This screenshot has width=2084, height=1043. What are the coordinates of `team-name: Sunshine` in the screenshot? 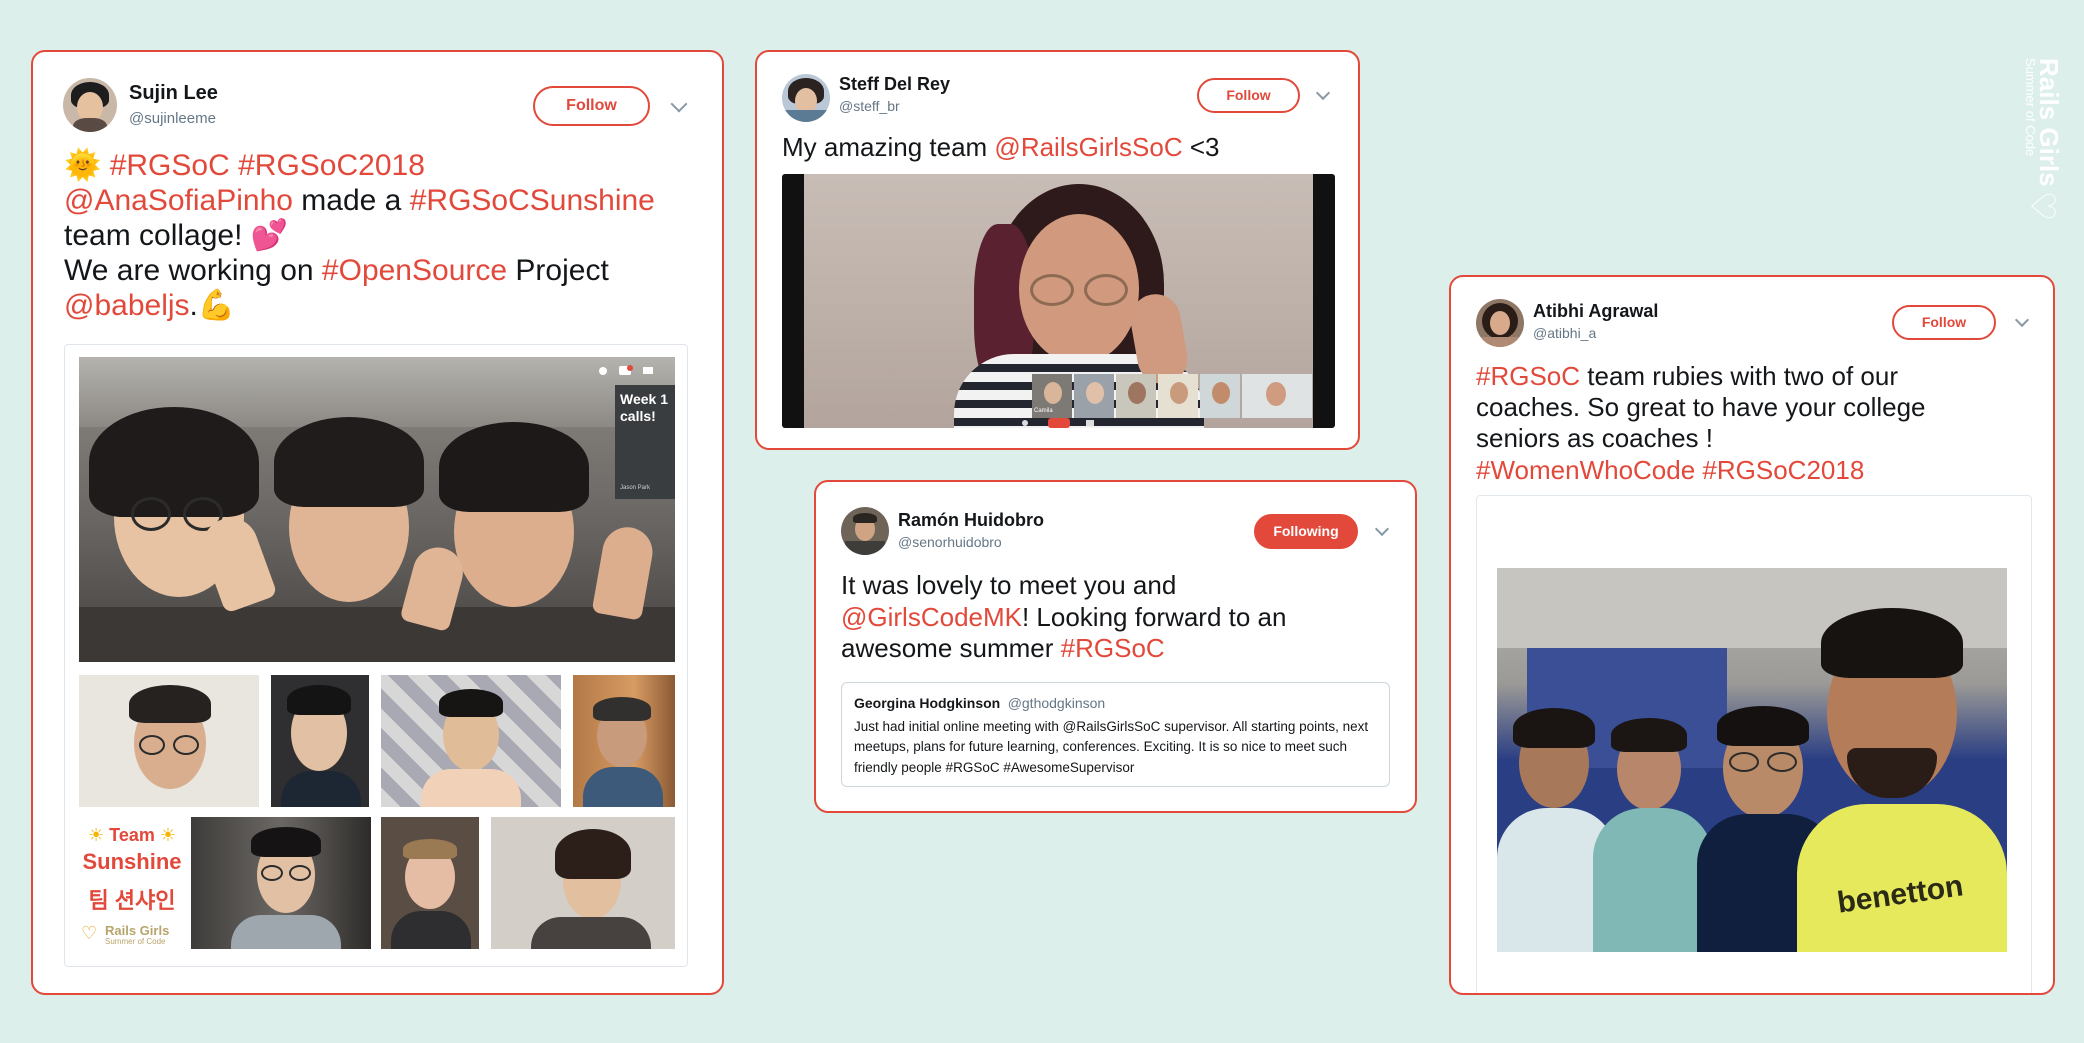 It's located at (132, 861).